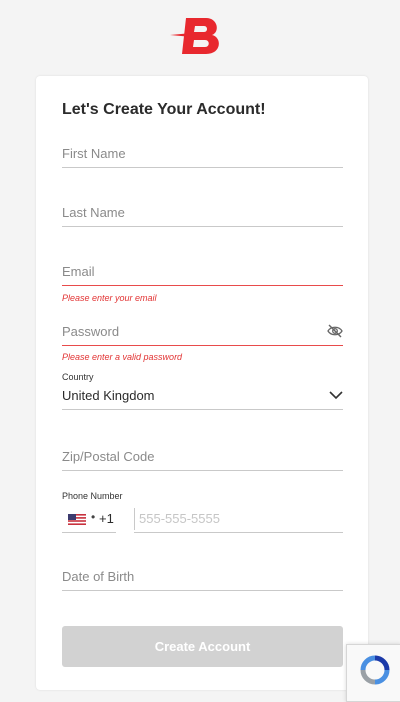 The width and height of the screenshot is (400, 702). I want to click on first-name-placeholder: First Name, so click(94, 153).